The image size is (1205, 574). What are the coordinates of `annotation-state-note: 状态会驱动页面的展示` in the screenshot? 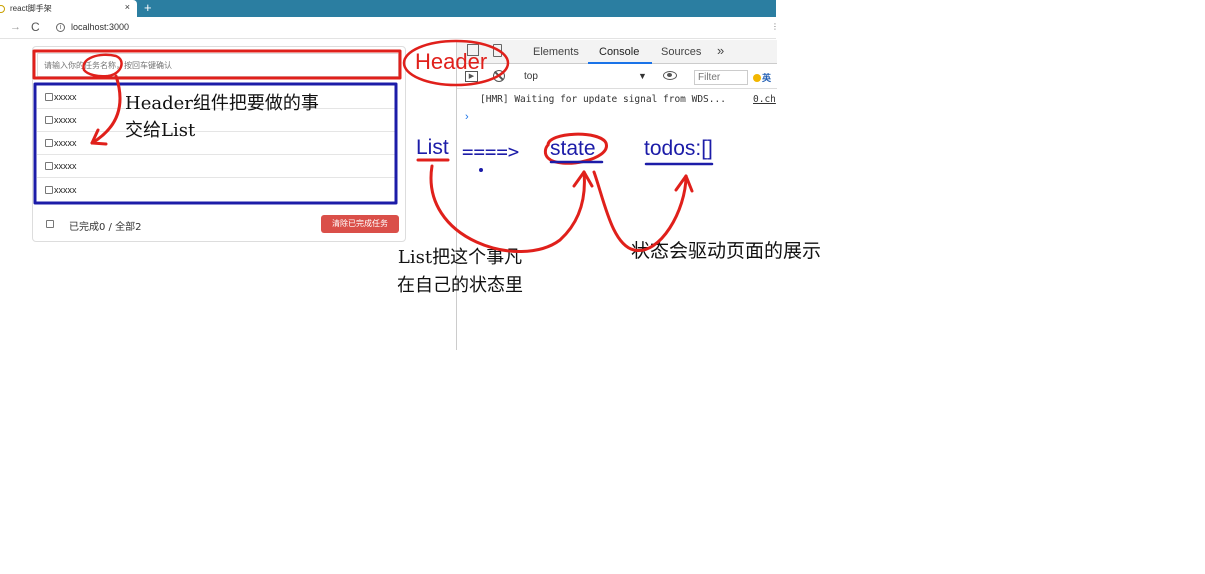 It's located at (726, 251).